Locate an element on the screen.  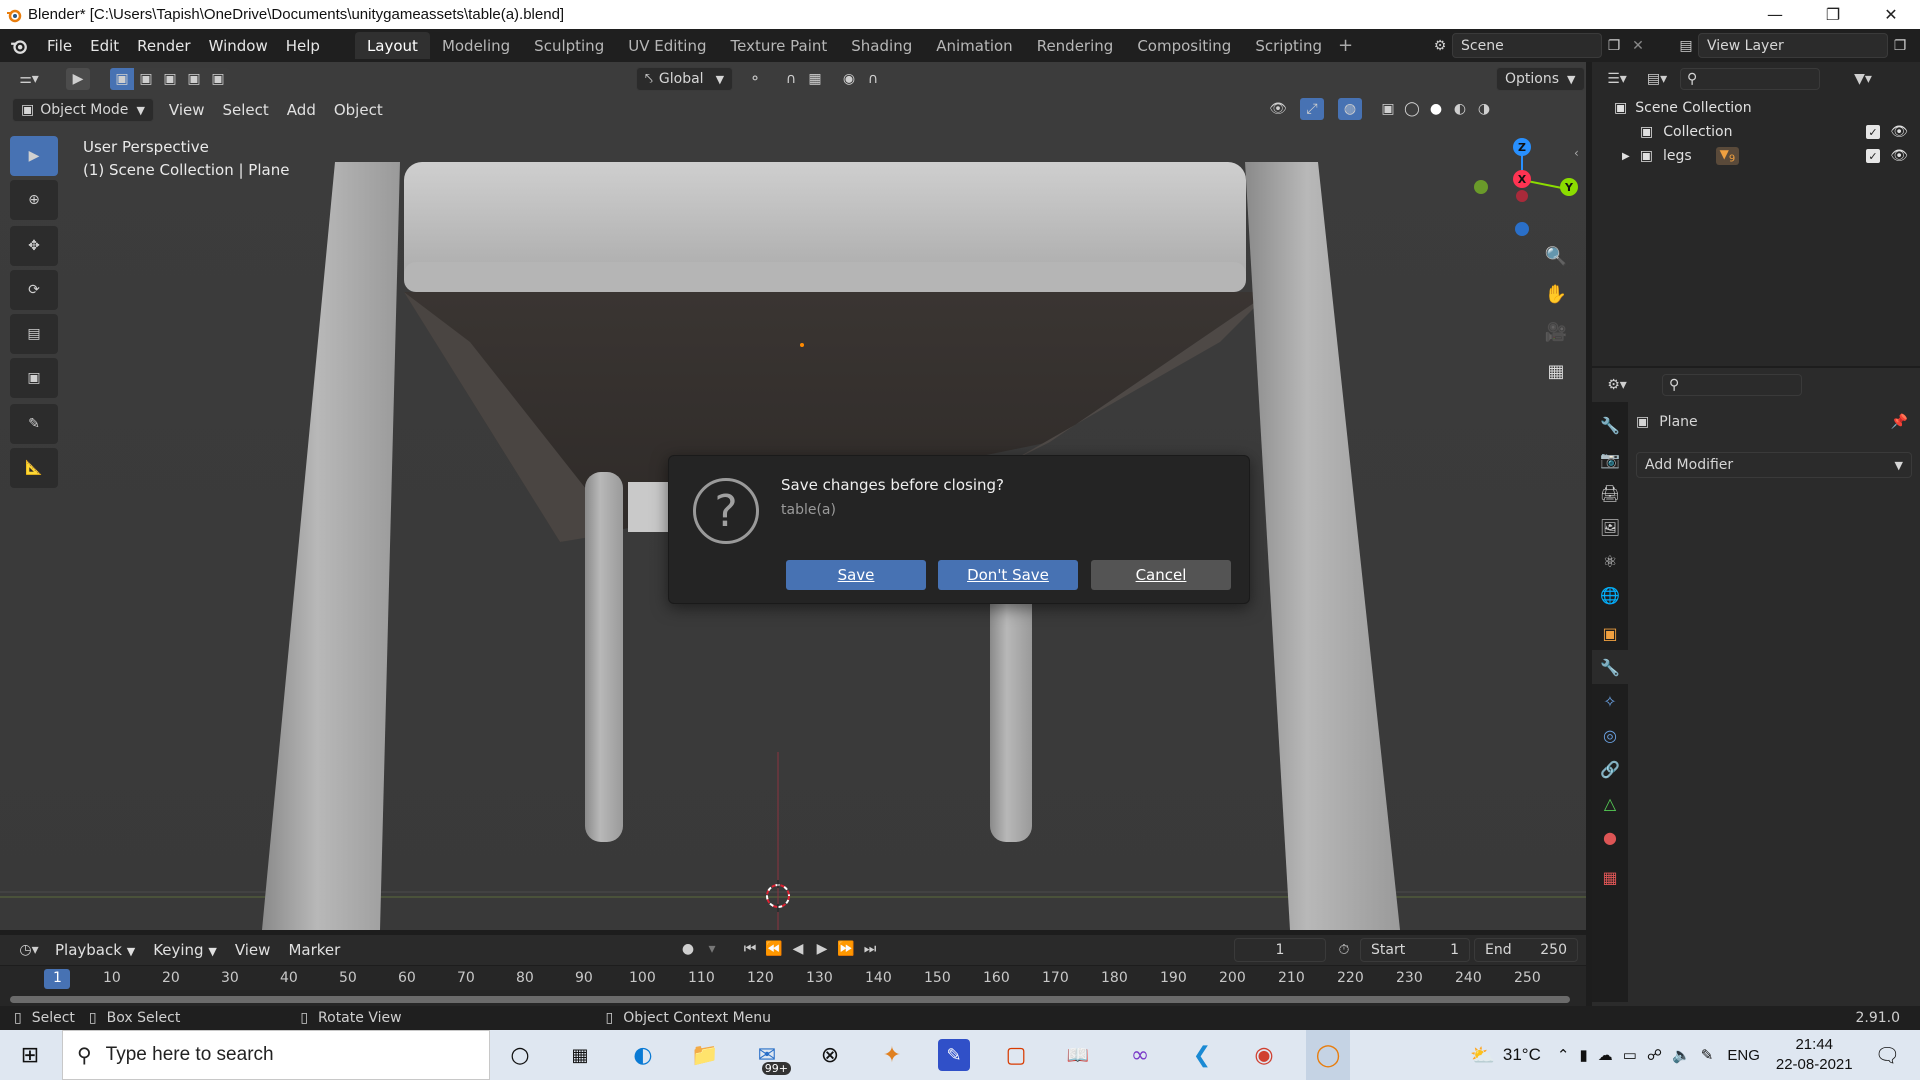
weather-icon: ⛅ is located at coordinates (1482, 1055).